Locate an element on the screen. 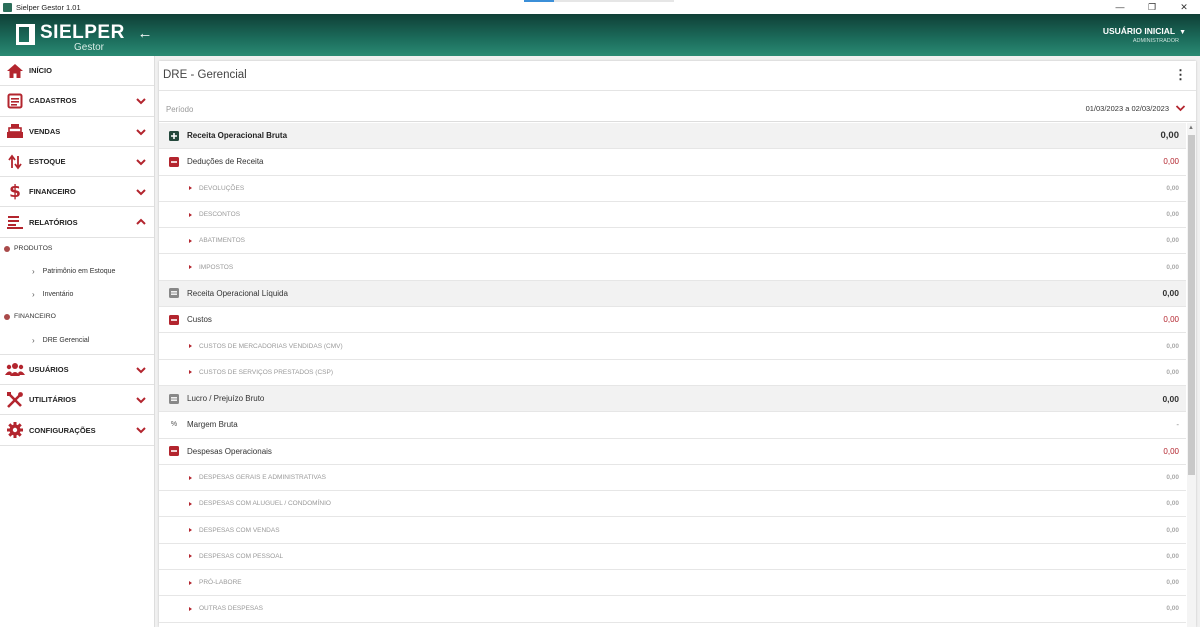 The image size is (1200, 627). row-label: DESCONTOS is located at coordinates (220, 215).